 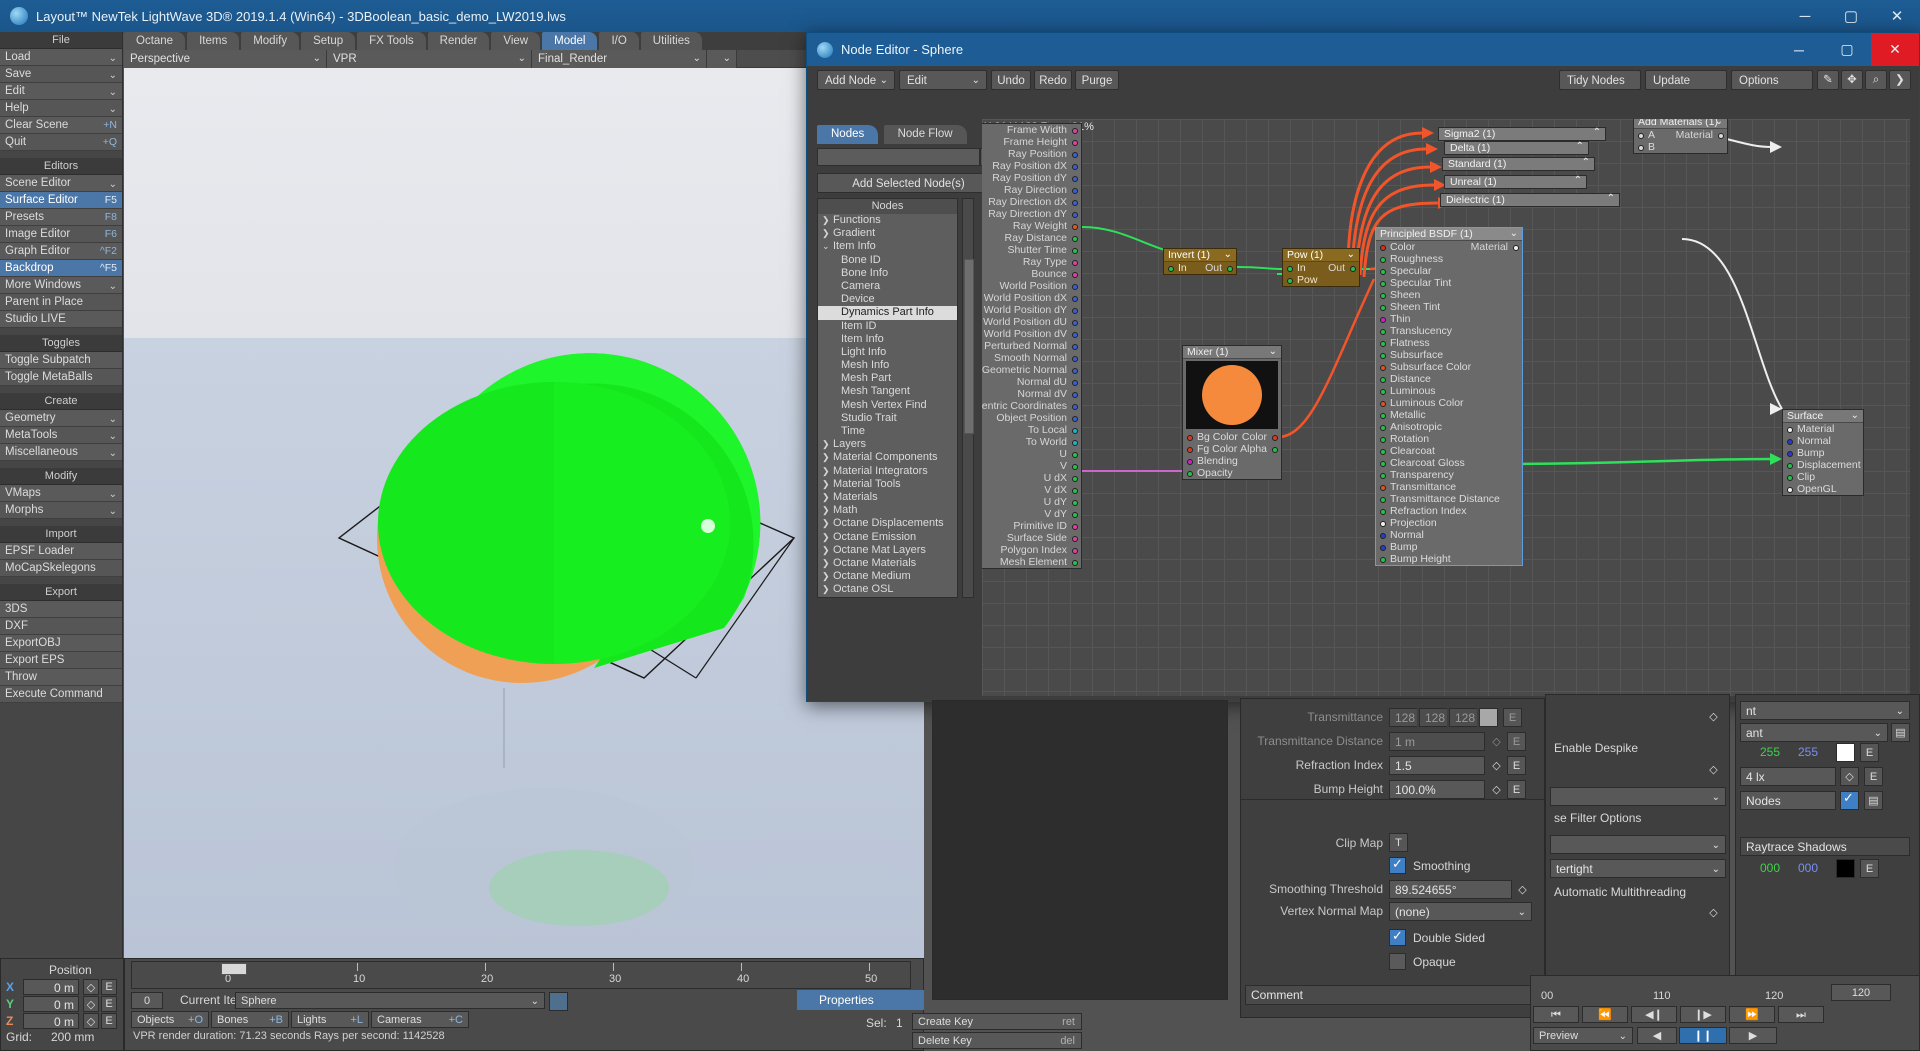 What do you see at coordinates (1654, 1014) in the screenshot?
I see `transport-button-2: ◀❙` at bounding box center [1654, 1014].